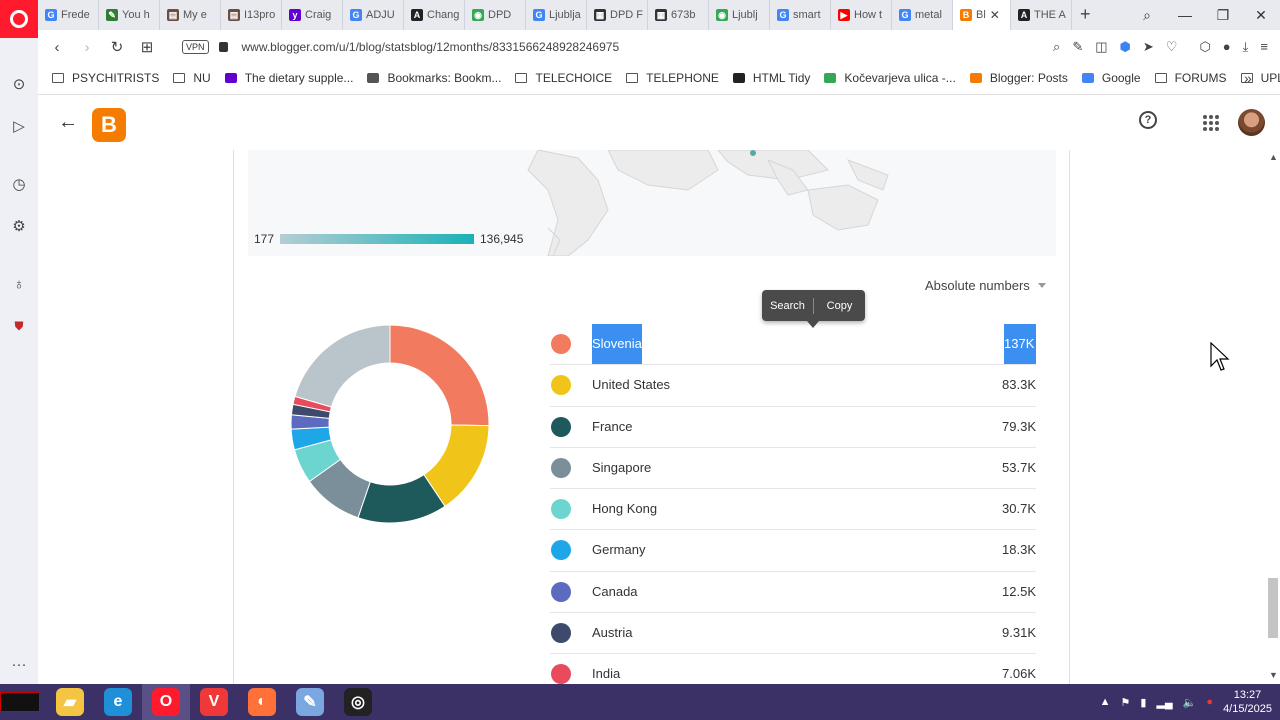 The image size is (1280, 720). Describe the element at coordinates (19, 184) in the screenshot. I see `history-icon: ◷` at that location.